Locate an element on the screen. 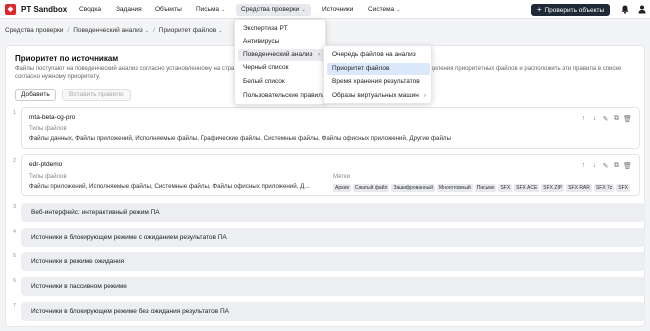  mode-bar: Веб-интерфейс: интерактивный режим ПА is located at coordinates (333, 212).